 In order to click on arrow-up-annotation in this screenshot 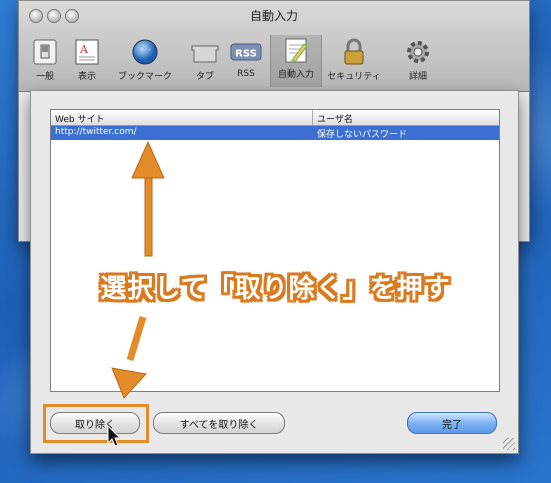, I will do `click(148, 198)`.